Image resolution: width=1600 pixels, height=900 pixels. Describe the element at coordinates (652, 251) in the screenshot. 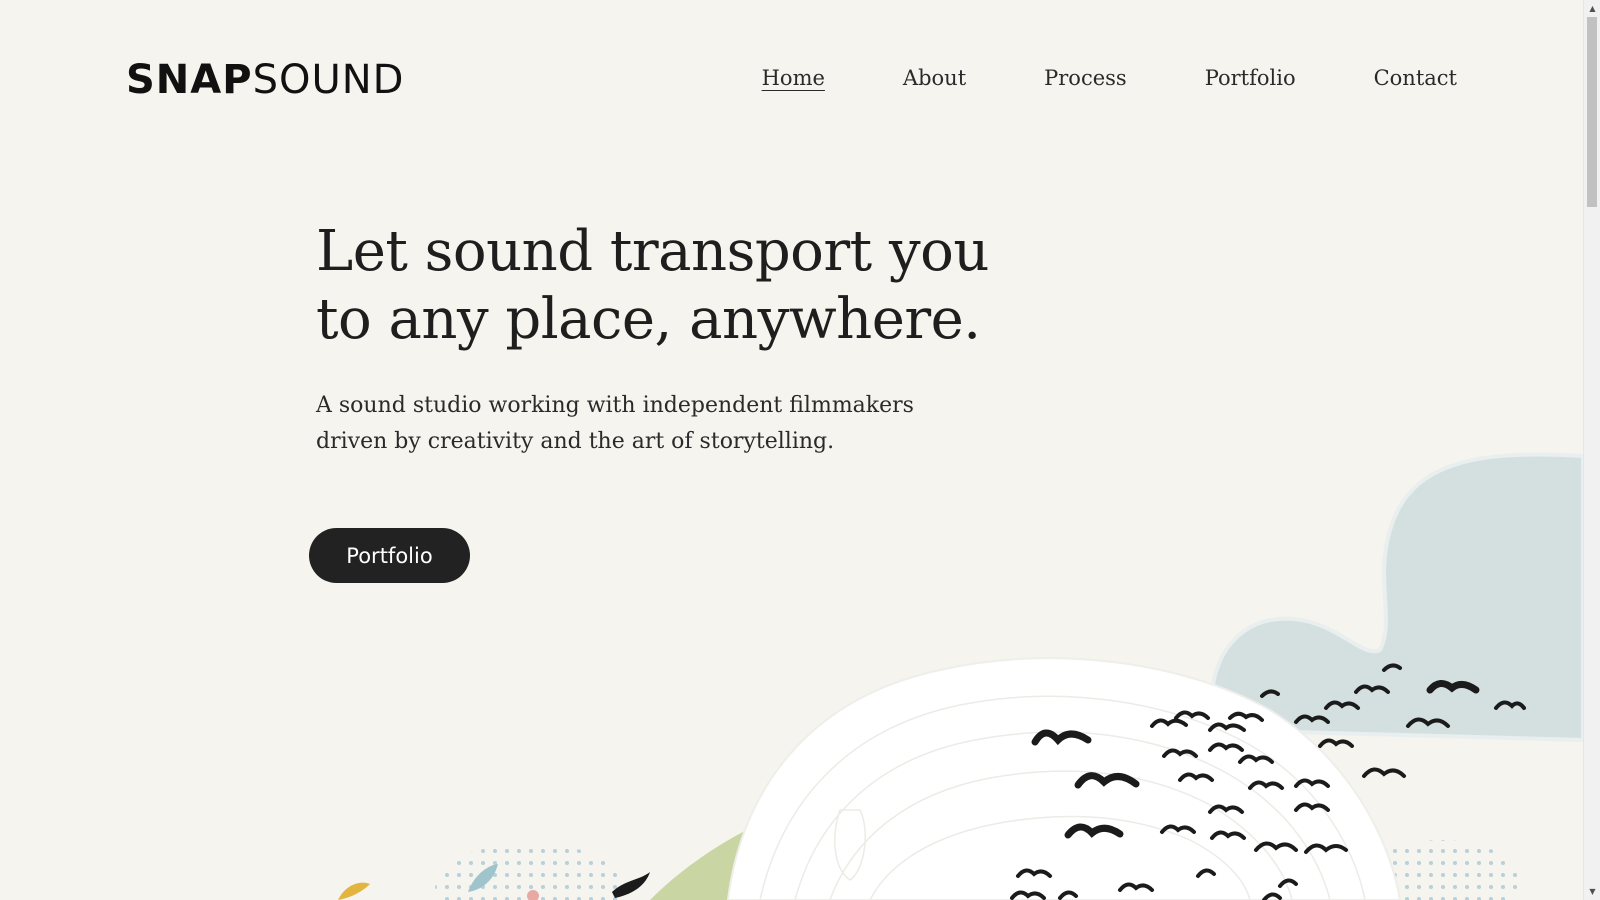

I see `hero-title-line-1: Let sound transport you` at that location.